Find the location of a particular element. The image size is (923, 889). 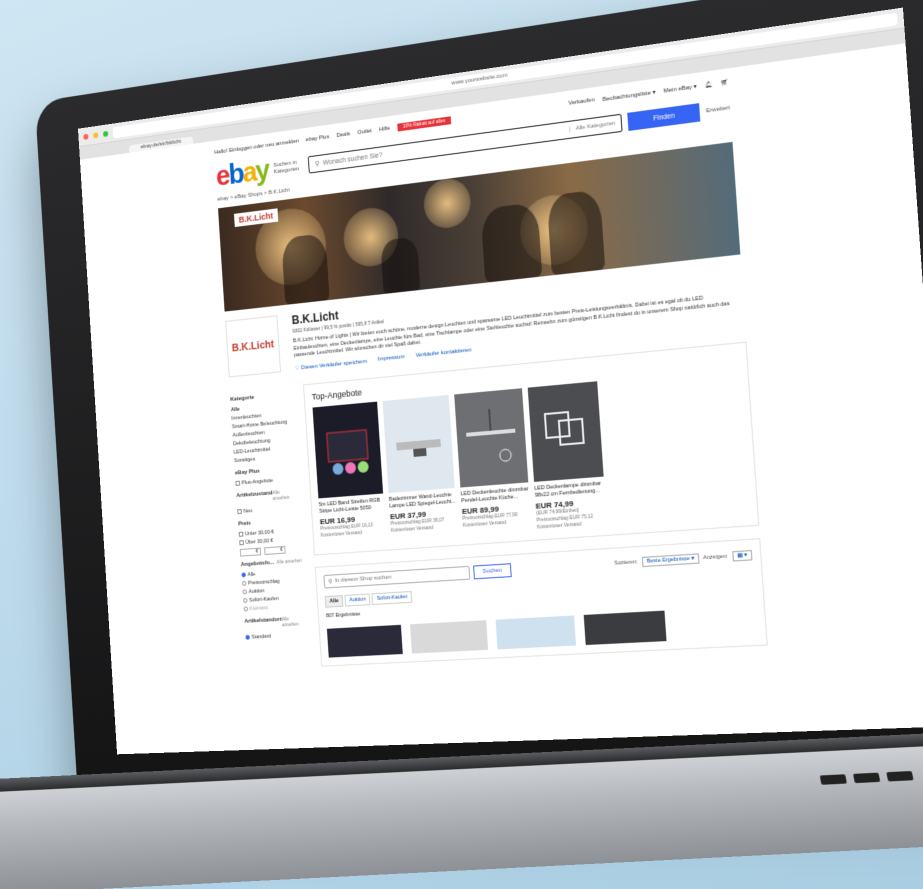

condition-heading: Artikelzustand Alle ansehen is located at coordinates (267, 497).